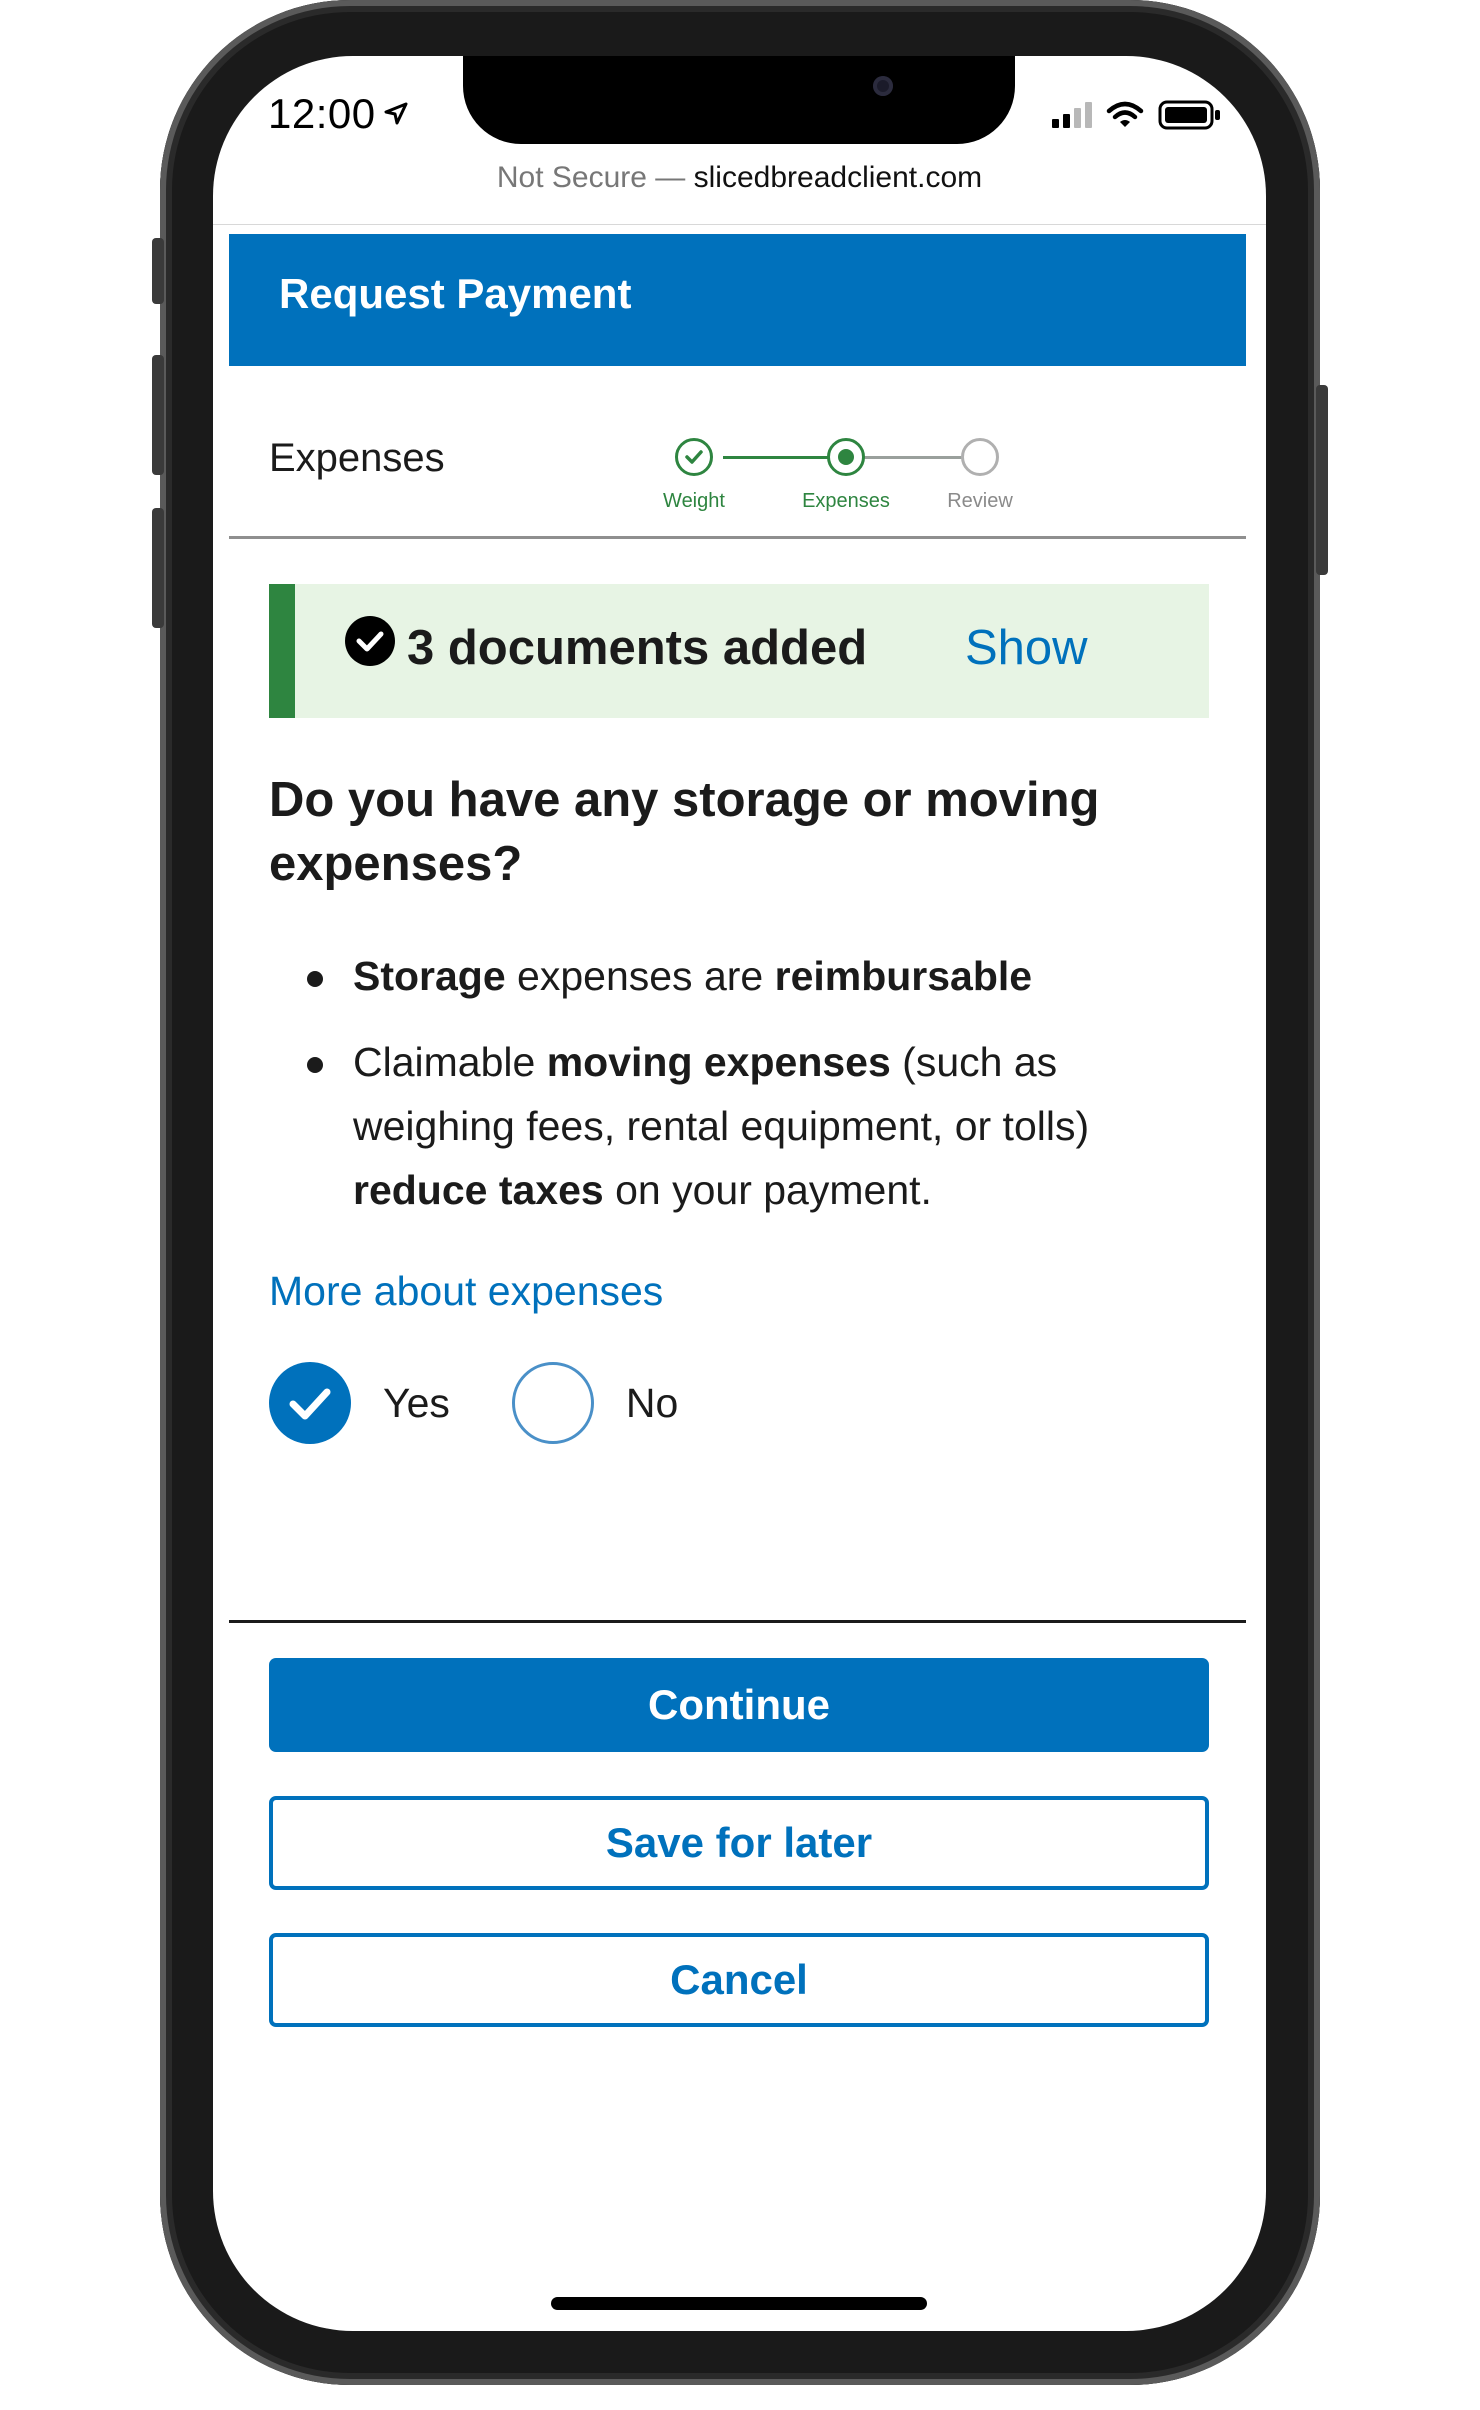 The image size is (1480, 2410). What do you see at coordinates (1026, 648) in the screenshot?
I see `show-documents-link: Show` at bounding box center [1026, 648].